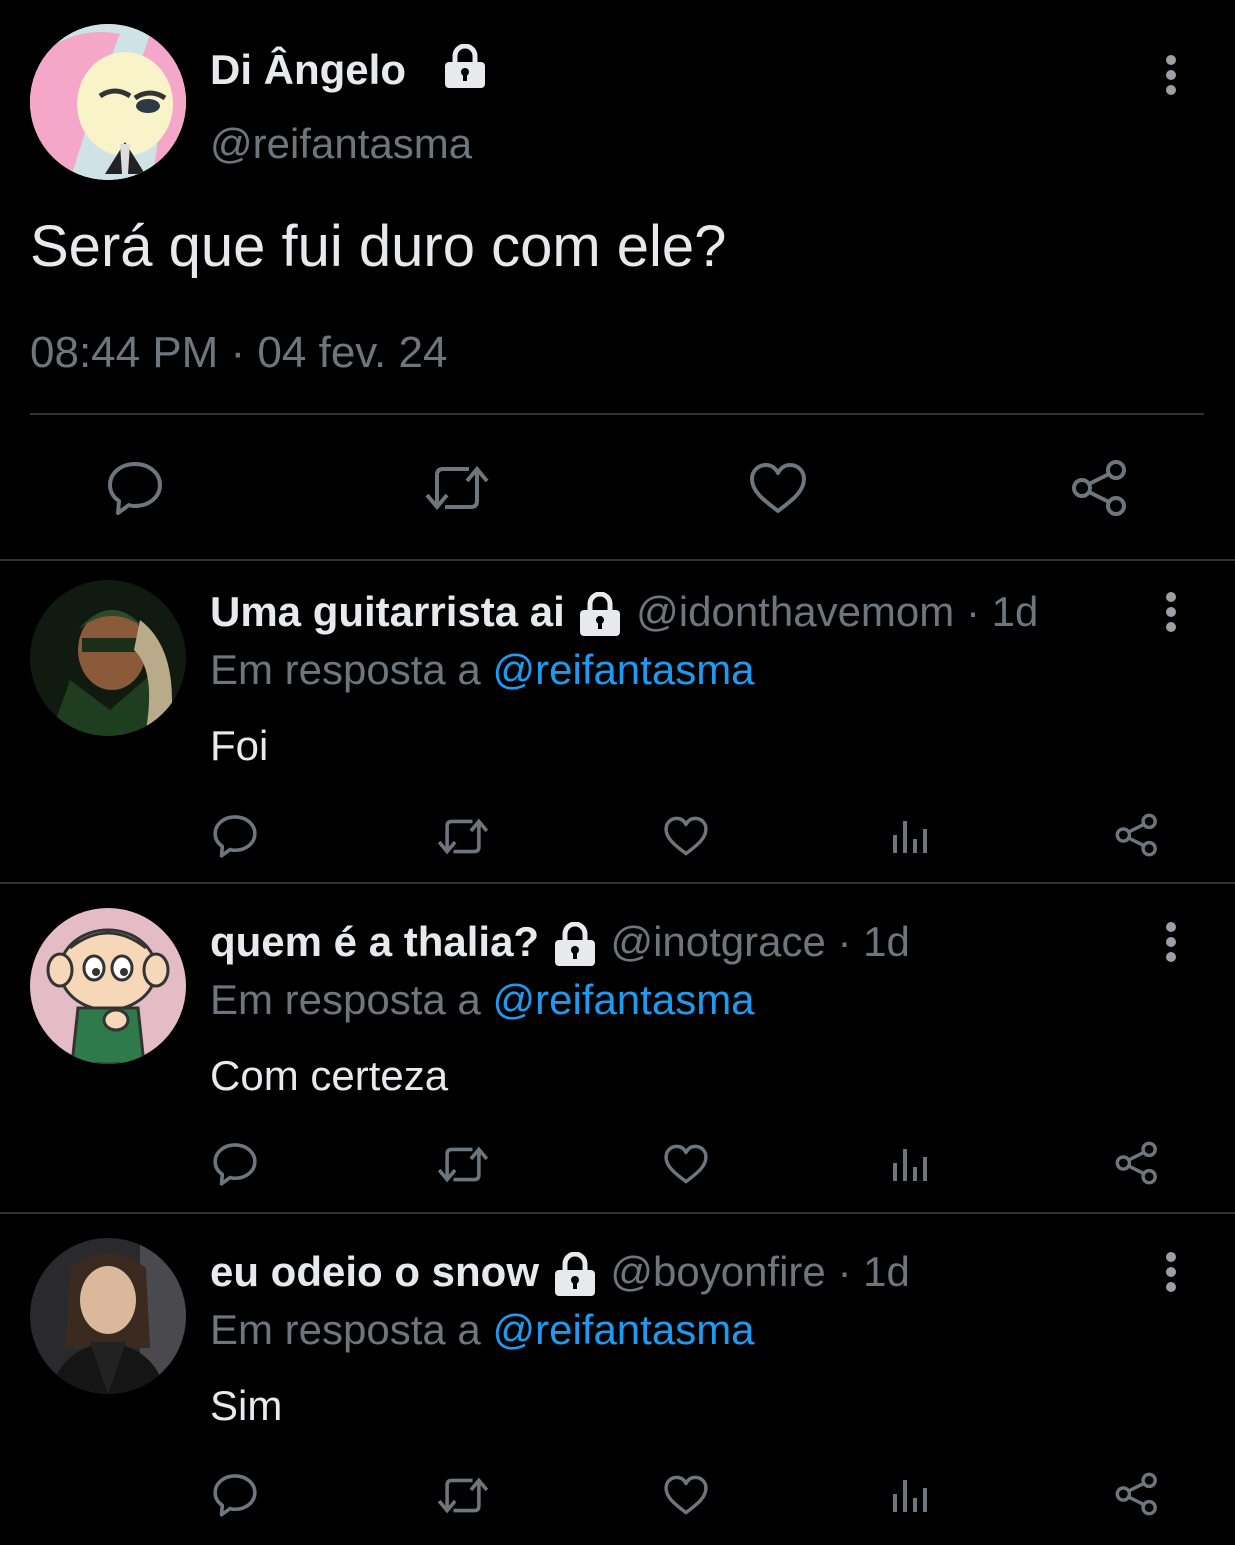 The width and height of the screenshot is (1235, 1545). Describe the element at coordinates (387, 611) in the screenshot. I see `display-name: Uma guitarrista ai` at that location.